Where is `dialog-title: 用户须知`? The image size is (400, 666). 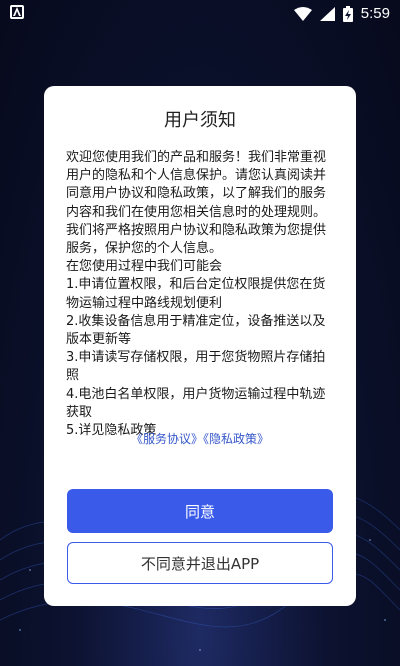
dialog-title: 用户须知 is located at coordinates (200, 120).